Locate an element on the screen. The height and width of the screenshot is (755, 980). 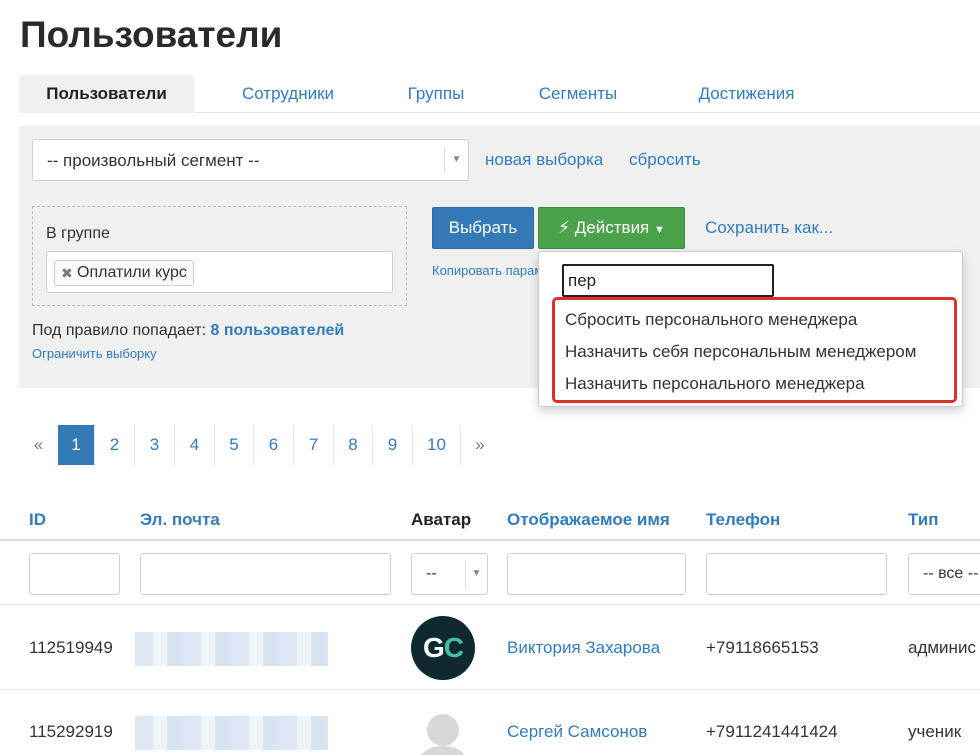
column-display-name: Отображаемое имя is located at coordinates (588, 520).